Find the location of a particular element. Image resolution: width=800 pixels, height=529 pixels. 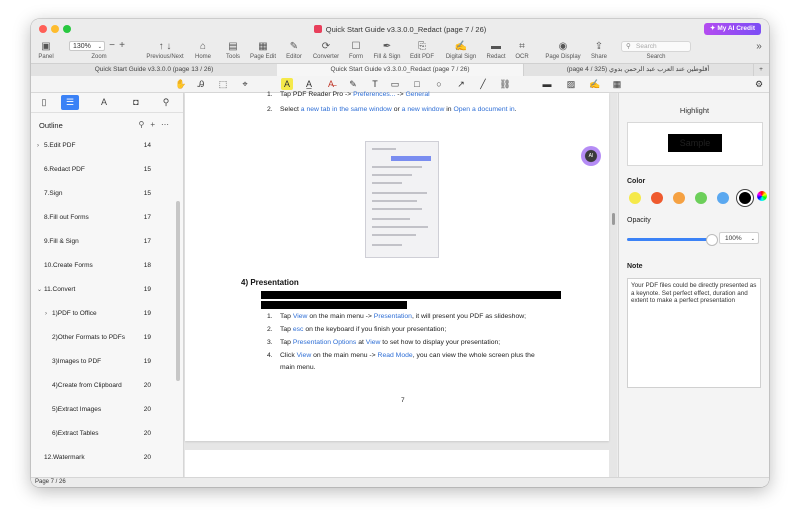

settings-gear-icon: ⚙ is located at coordinates (759, 84).